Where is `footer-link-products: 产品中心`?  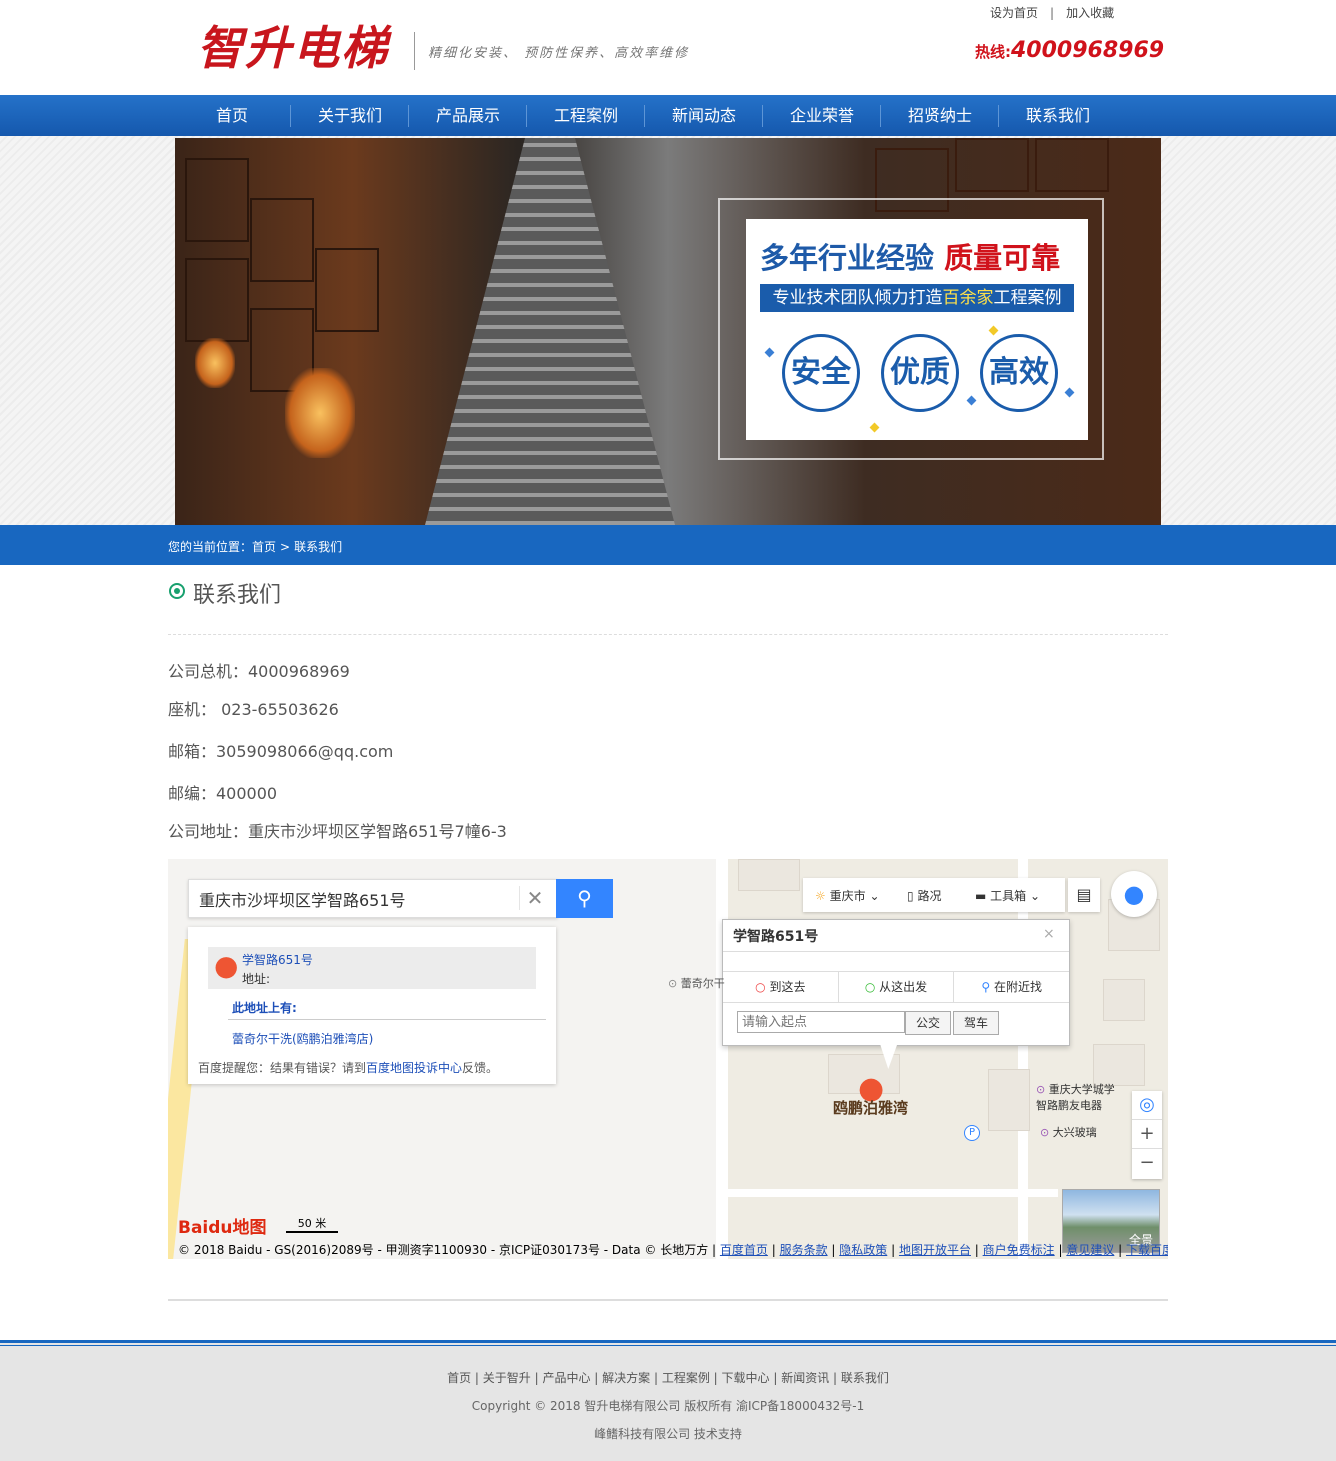
footer-link-products: 产品中心 is located at coordinates (566, 1378).